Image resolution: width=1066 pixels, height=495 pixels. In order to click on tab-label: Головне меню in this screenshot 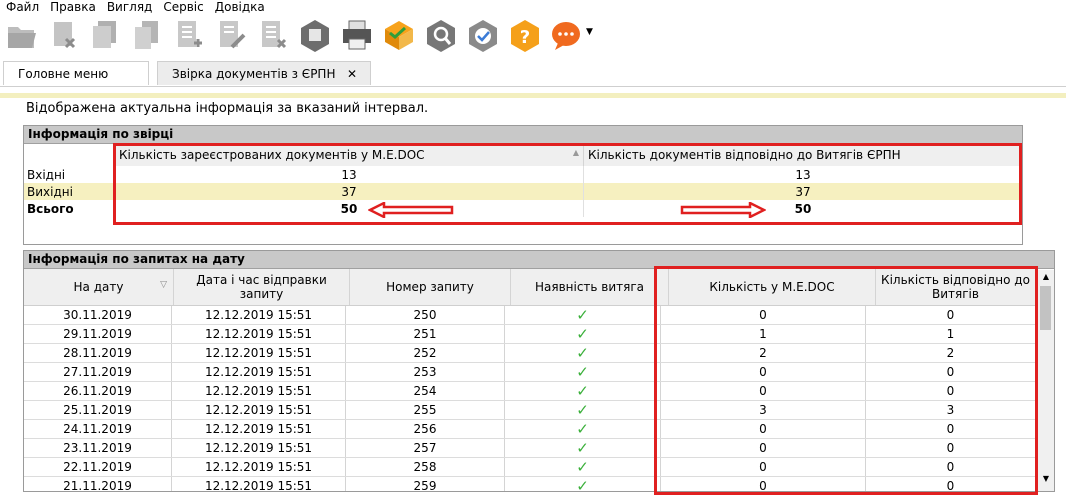, I will do `click(63, 74)`.